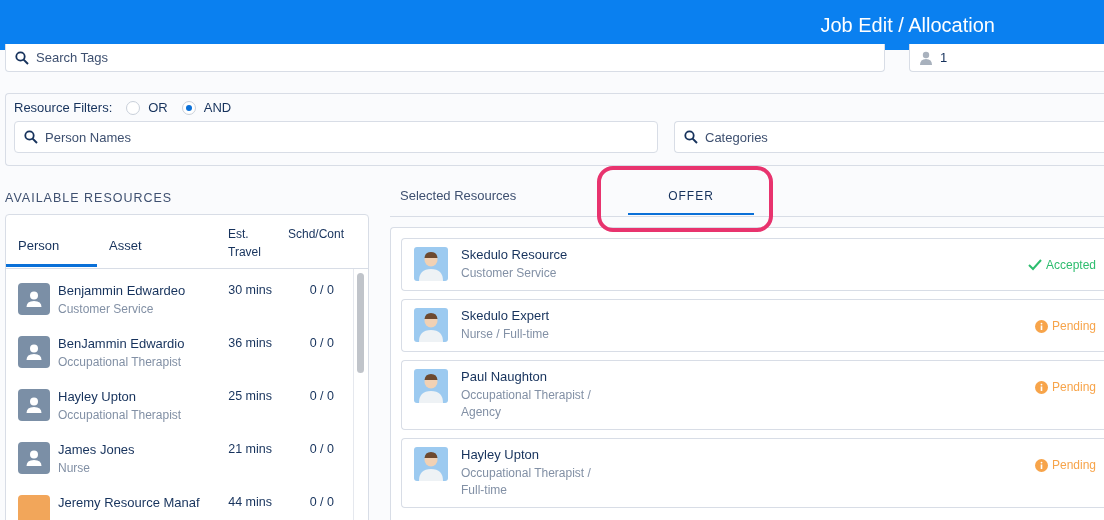 The height and width of the screenshot is (520, 1104). I want to click on resource-tab: Person, so click(51, 241).